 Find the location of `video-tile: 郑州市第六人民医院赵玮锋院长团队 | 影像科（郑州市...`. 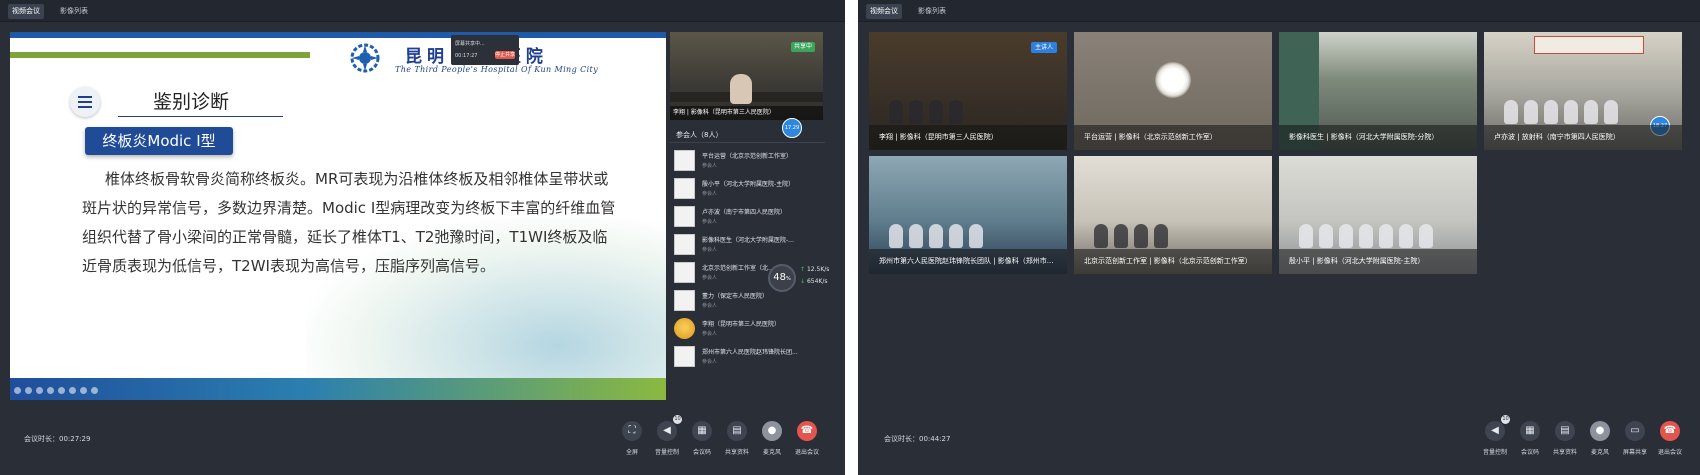

video-tile: 郑州市第六人民医院赵玮锋院长团队 | 影像科（郑州市... is located at coordinates (968, 215).